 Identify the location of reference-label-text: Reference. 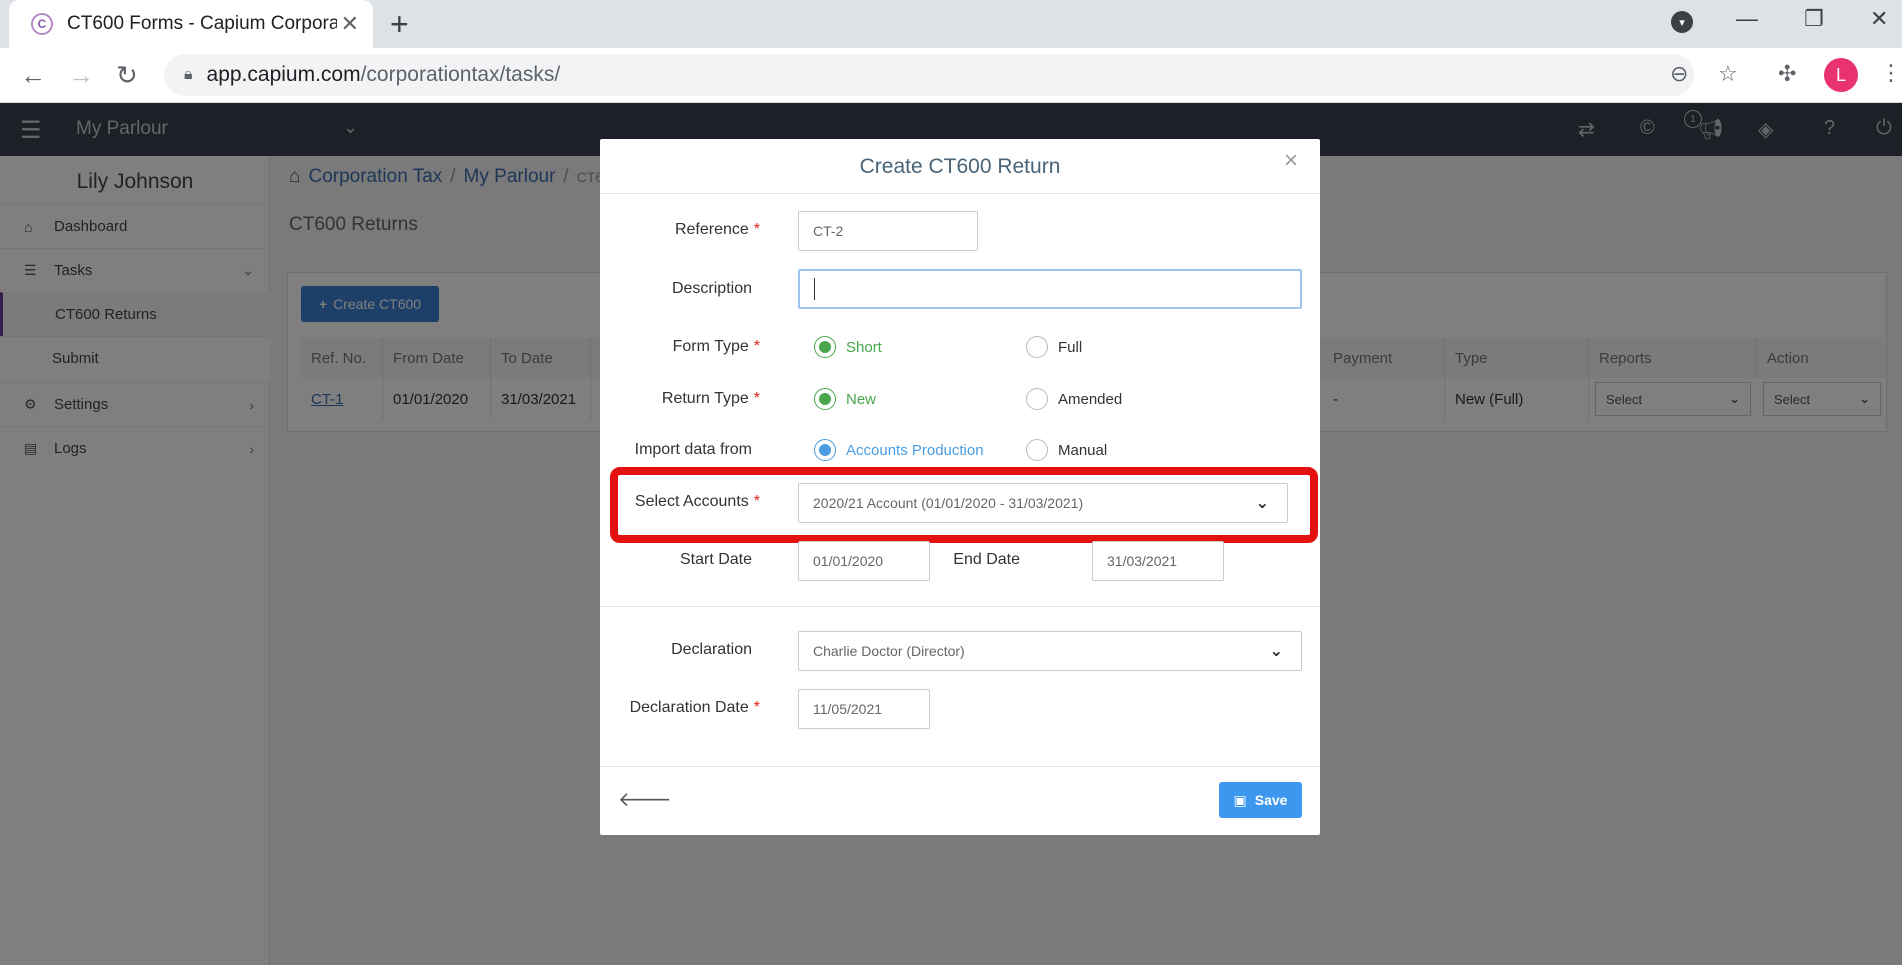
(711, 229).